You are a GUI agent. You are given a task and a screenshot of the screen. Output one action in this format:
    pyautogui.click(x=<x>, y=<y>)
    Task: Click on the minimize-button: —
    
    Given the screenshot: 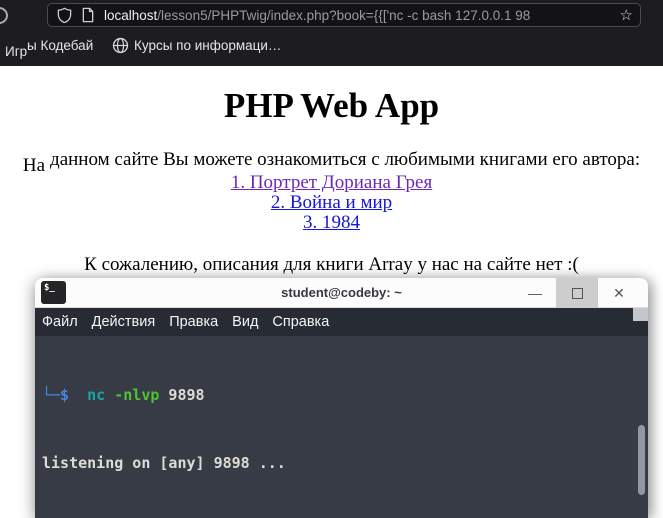 What is the action you would take?
    pyautogui.click(x=535, y=293)
    